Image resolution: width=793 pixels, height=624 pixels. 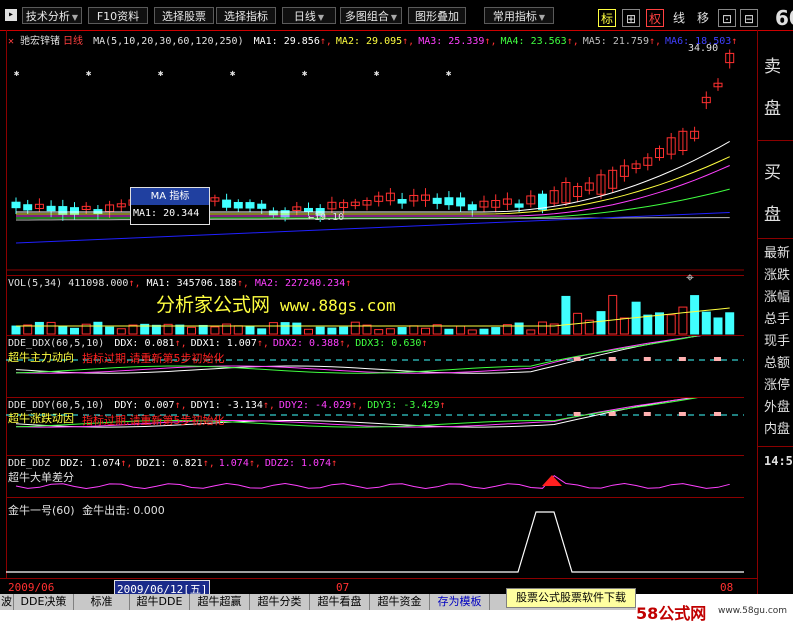 I want to click on sidebar-divider, so click(x=775, y=140).